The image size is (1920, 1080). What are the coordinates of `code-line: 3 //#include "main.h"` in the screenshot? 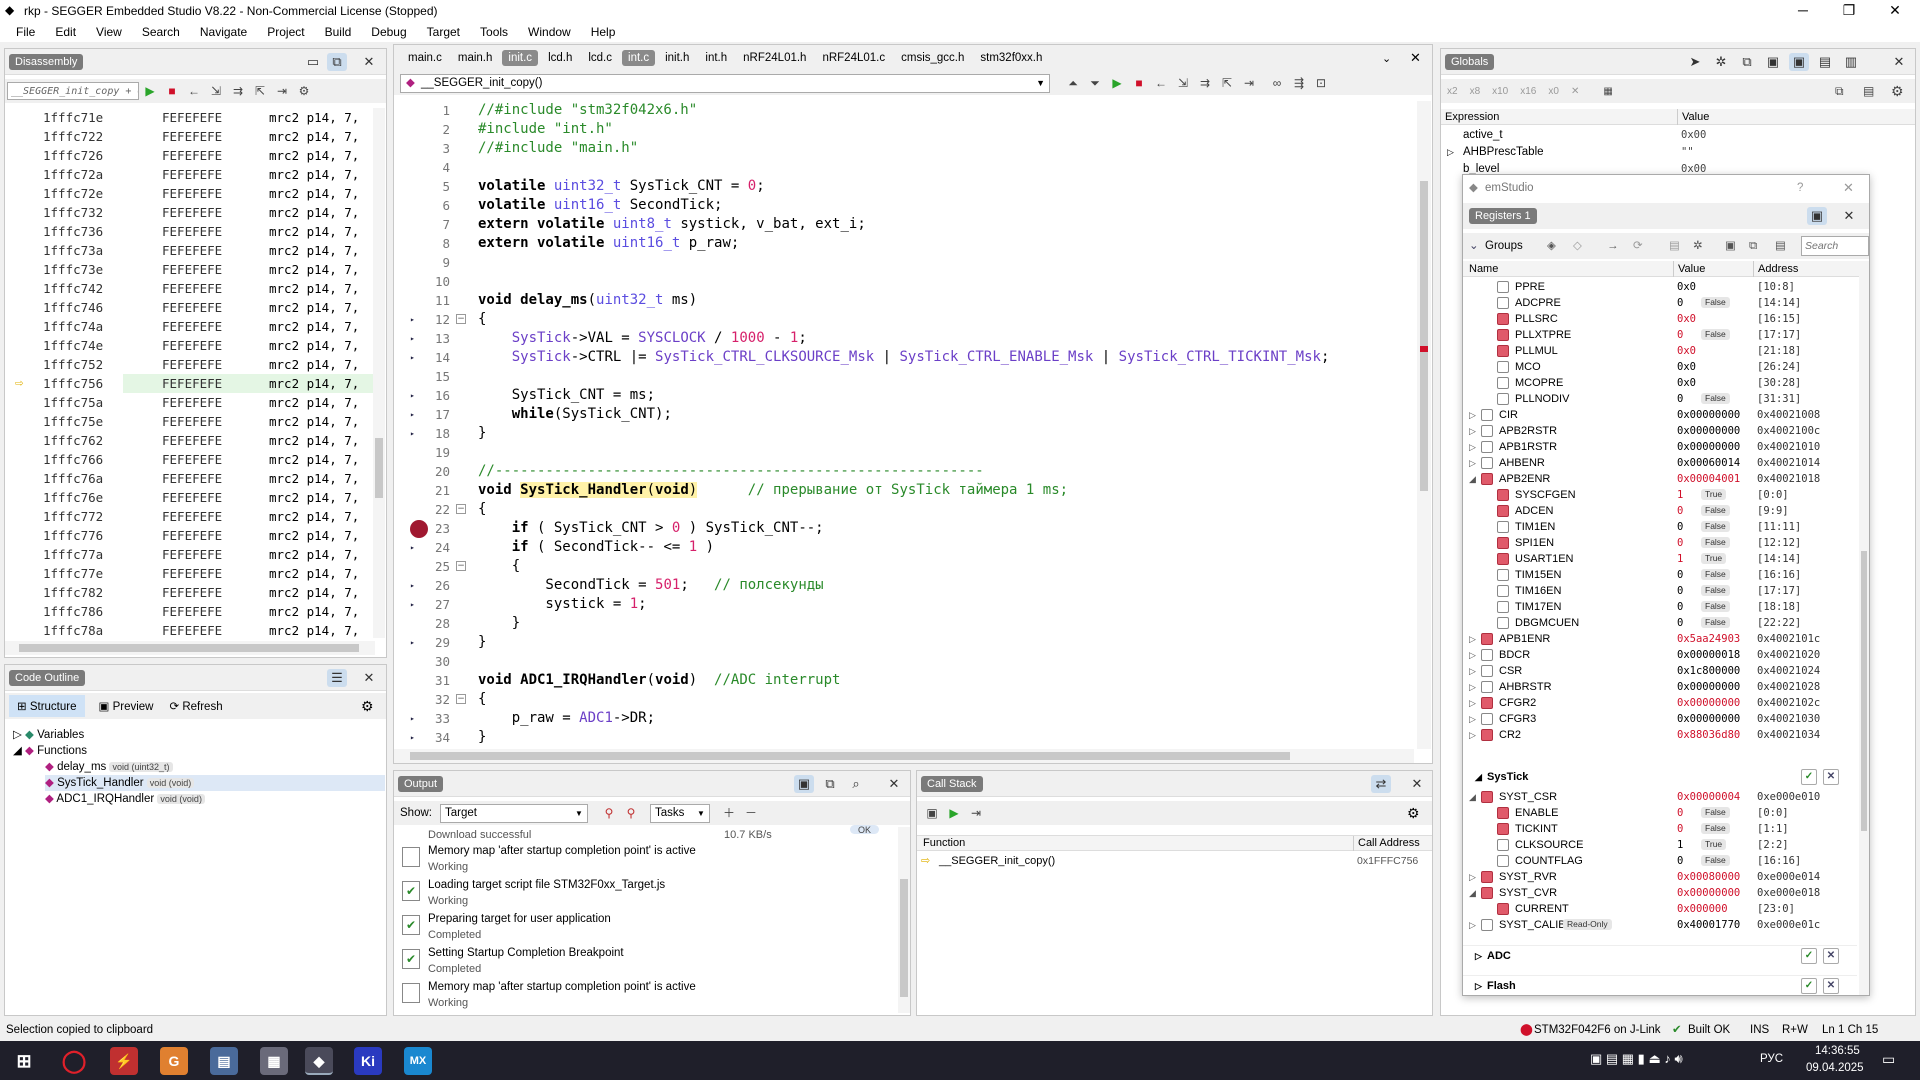 It's located at (899, 148).